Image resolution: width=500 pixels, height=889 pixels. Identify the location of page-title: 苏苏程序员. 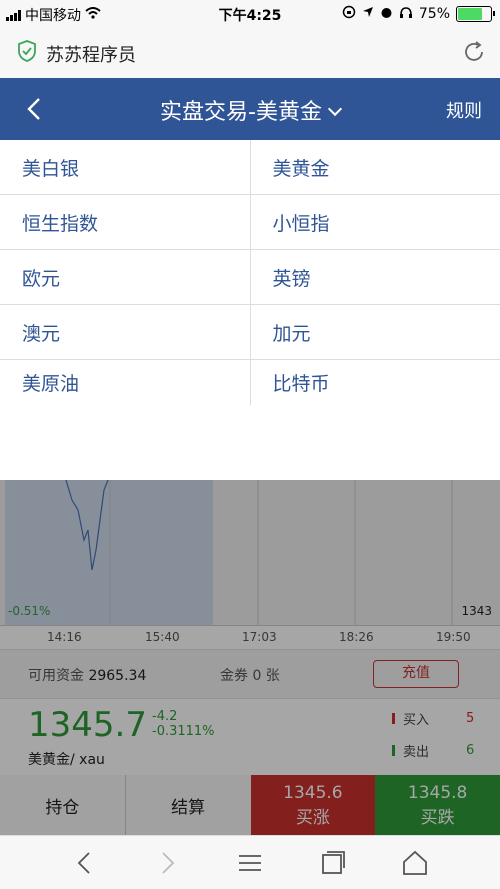
(91, 55).